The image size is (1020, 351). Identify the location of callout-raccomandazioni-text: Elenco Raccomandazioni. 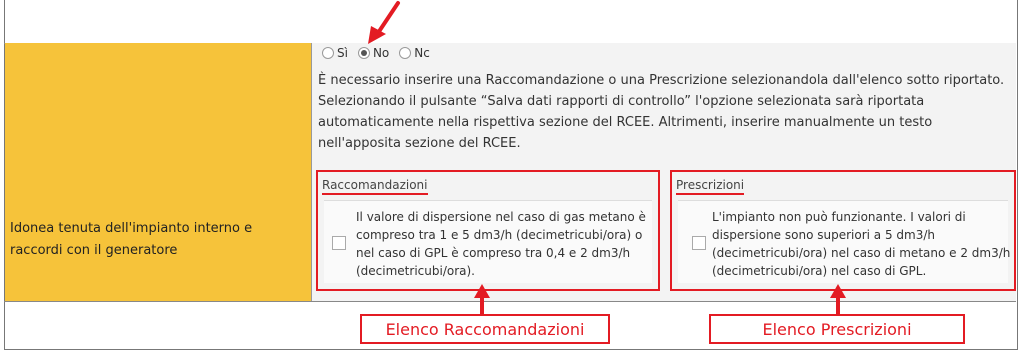
(485, 329).